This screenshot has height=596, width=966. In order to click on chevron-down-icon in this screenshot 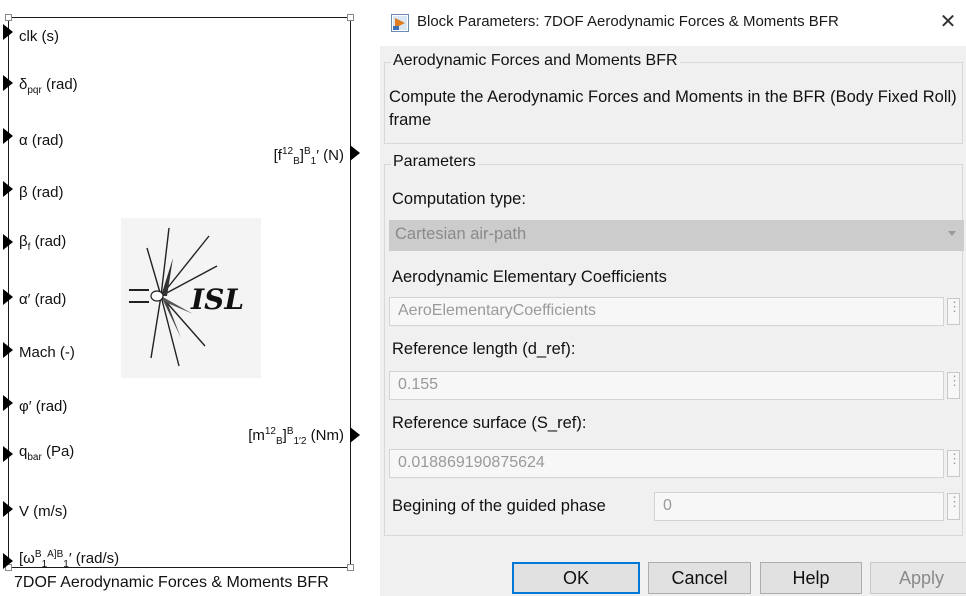, I will do `click(952, 233)`.